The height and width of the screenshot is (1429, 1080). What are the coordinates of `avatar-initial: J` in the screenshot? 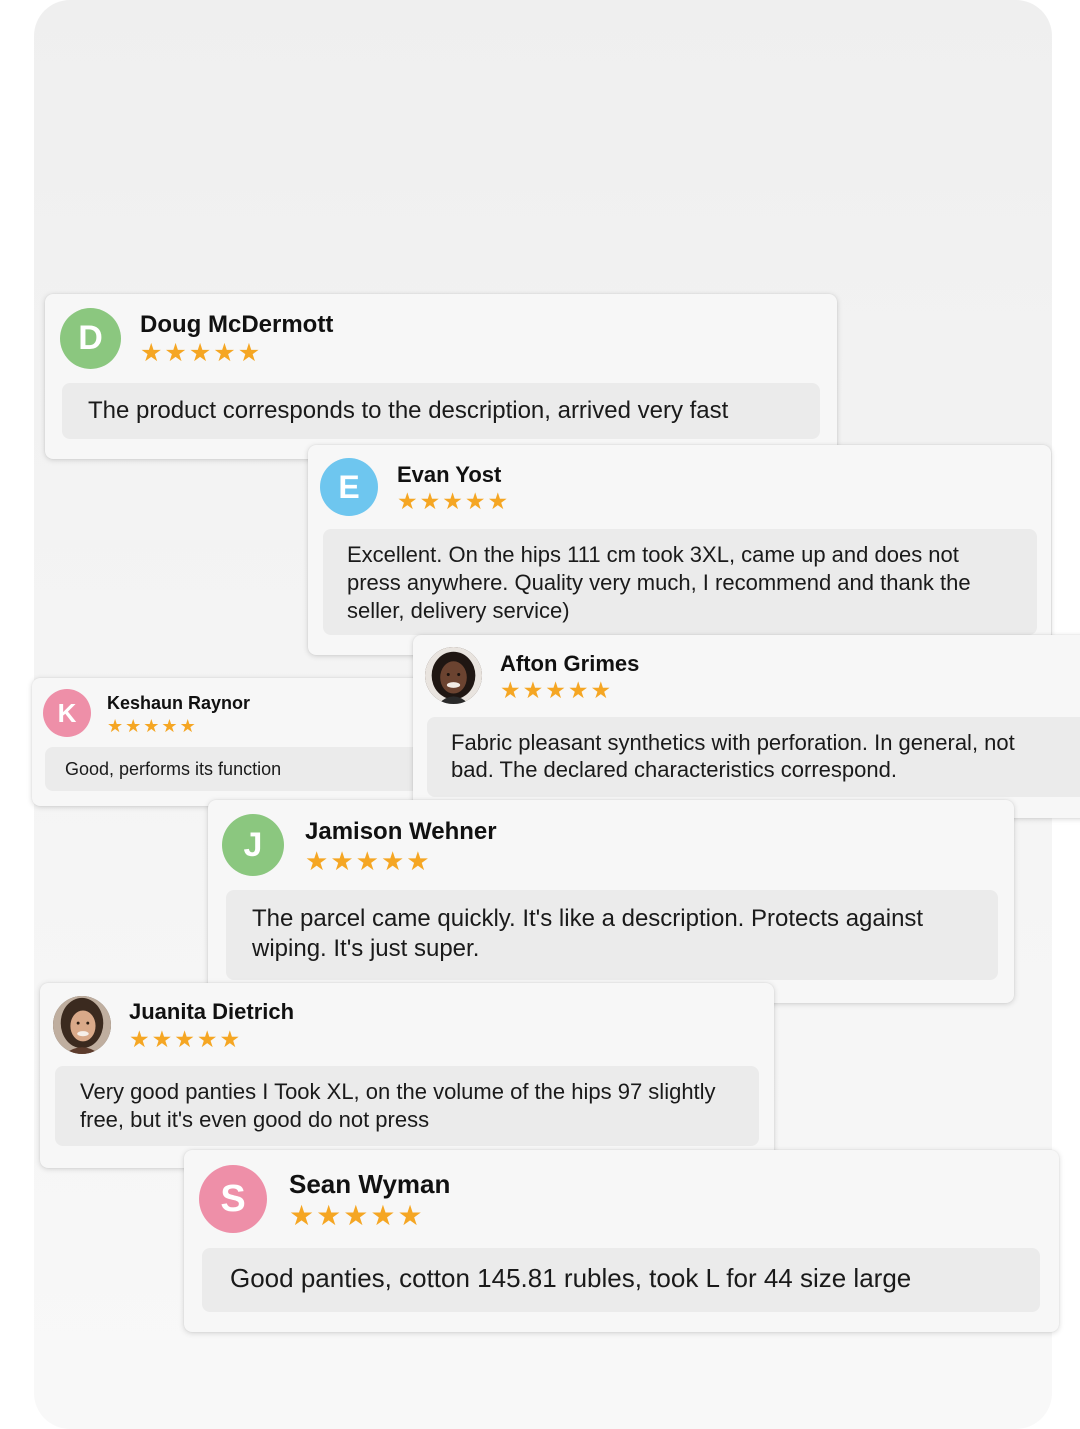 It's located at (253, 844).